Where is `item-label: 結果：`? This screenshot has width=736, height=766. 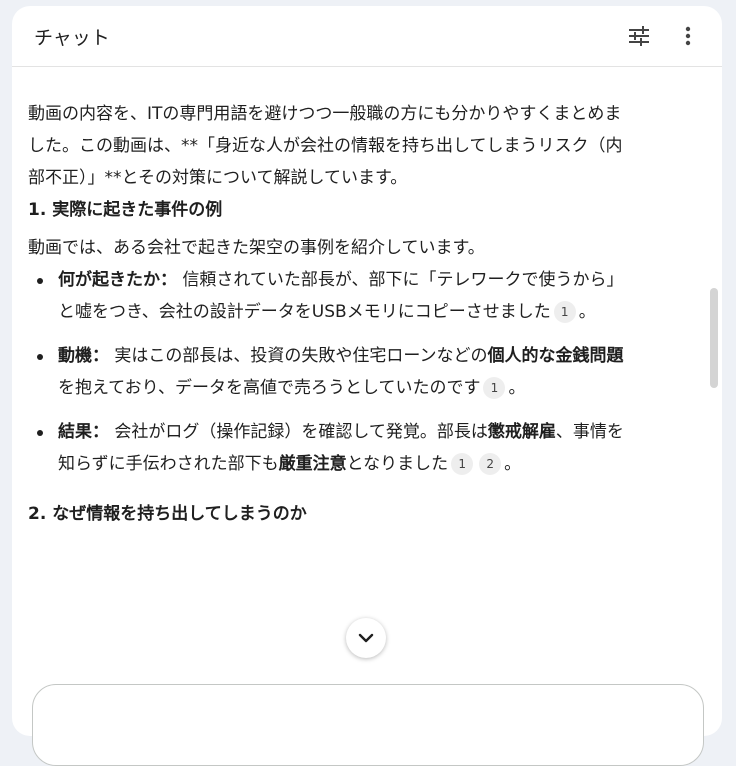 item-label: 結果： is located at coordinates (83, 432).